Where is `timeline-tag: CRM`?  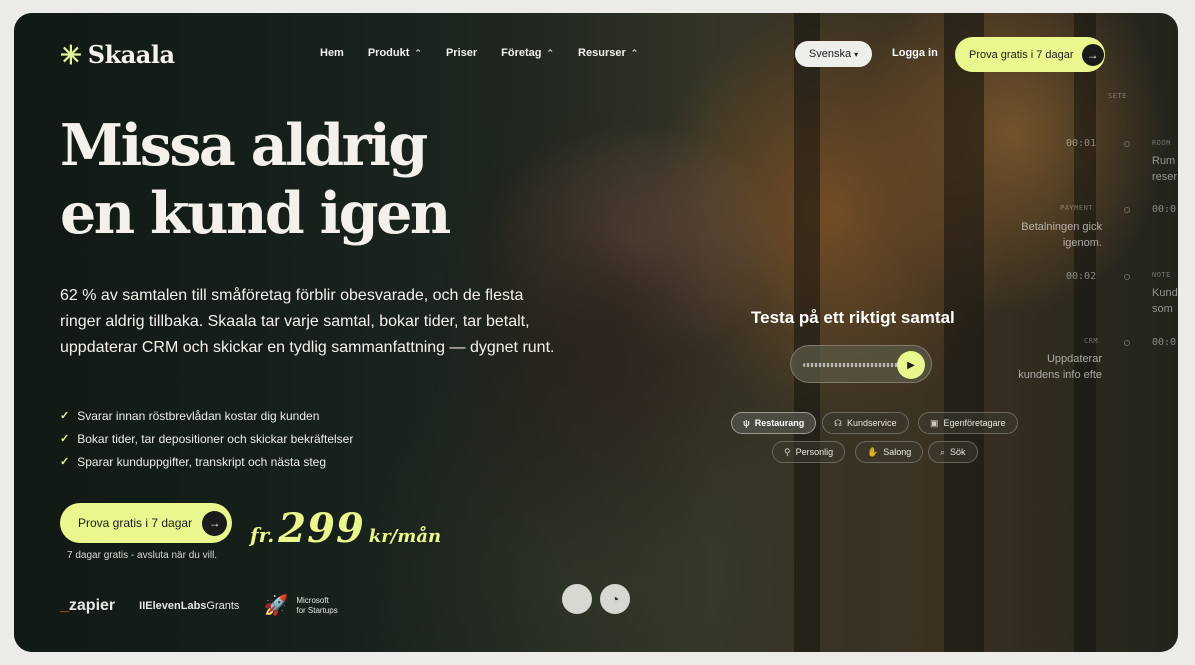
timeline-tag: CRM is located at coordinates (1091, 341).